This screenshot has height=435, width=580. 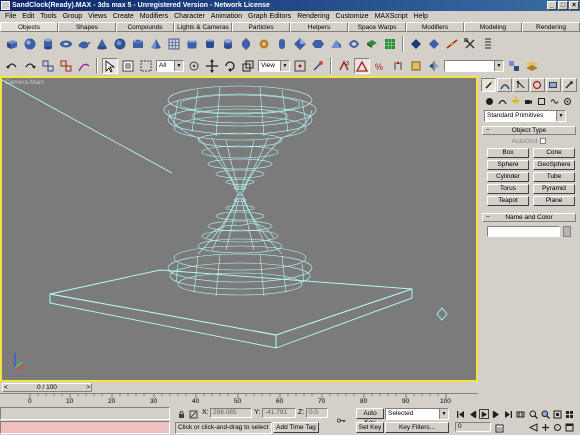 What do you see at coordinates (543, 141) in the screenshot?
I see `autogrid-checkbox` at bounding box center [543, 141].